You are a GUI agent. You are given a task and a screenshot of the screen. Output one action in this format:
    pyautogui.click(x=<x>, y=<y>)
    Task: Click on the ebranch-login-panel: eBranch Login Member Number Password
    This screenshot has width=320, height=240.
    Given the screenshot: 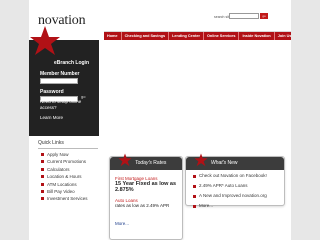 What is the action you would take?
    pyautogui.click(x=64, y=81)
    